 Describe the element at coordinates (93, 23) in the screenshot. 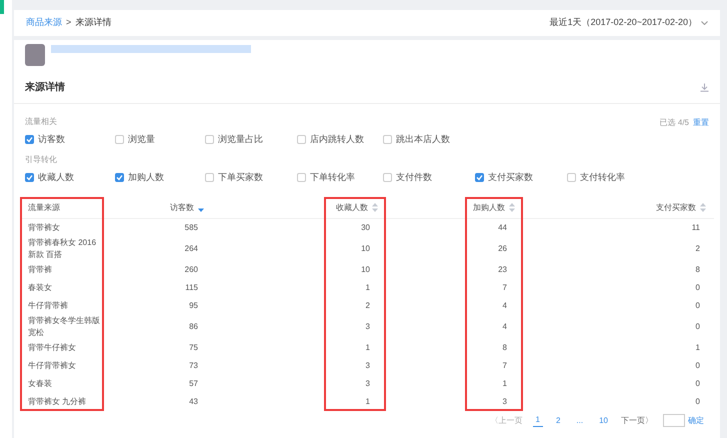

I see `breadcrumb-current: 来源详情` at that location.